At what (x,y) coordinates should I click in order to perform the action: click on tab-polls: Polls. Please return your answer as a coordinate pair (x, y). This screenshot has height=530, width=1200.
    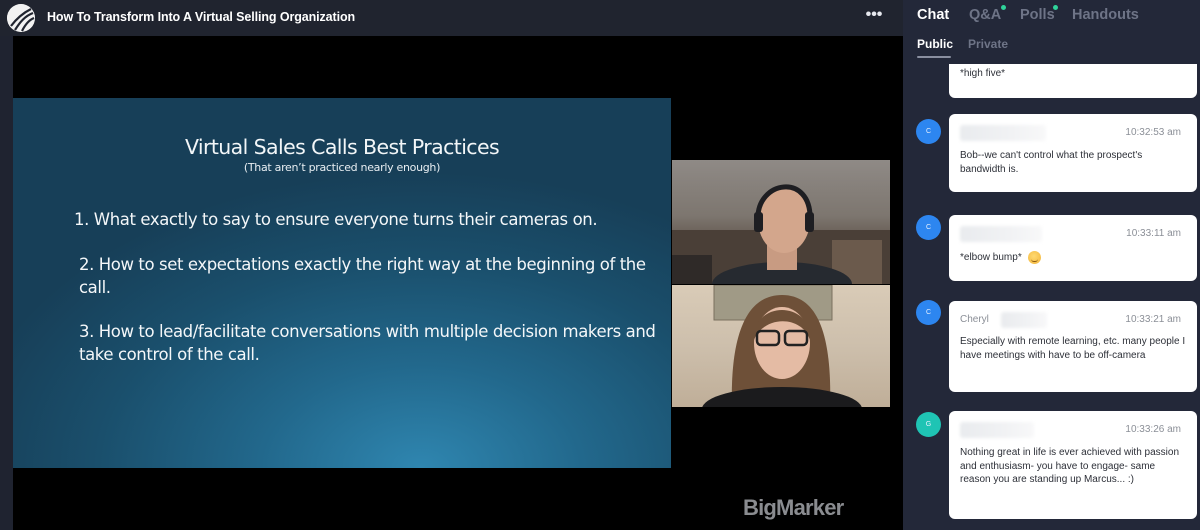
    Looking at the image, I should click on (1039, 14).